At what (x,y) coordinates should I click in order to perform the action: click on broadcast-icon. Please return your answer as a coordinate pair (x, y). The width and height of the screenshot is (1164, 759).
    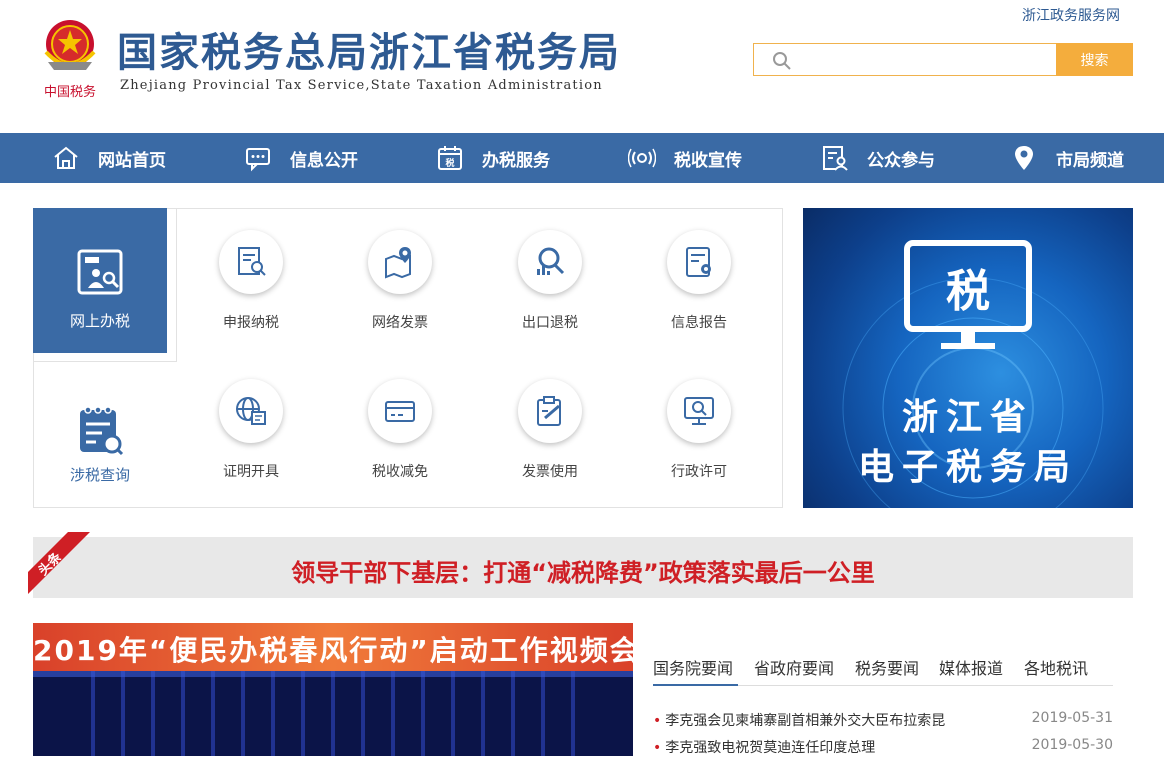
    Looking at the image, I should click on (642, 158).